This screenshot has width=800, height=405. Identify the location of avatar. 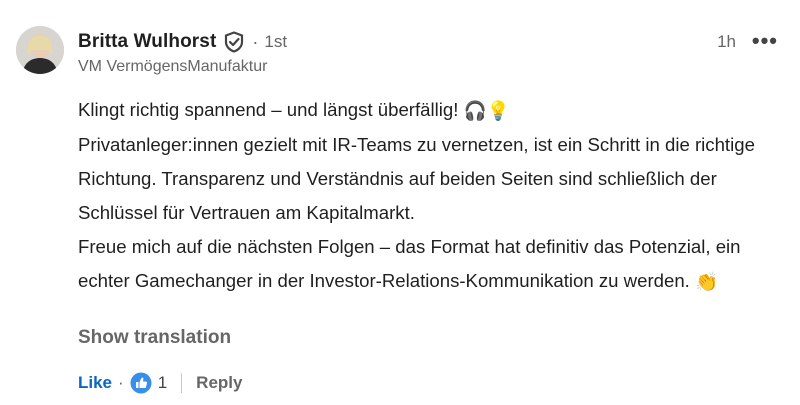
(40, 50).